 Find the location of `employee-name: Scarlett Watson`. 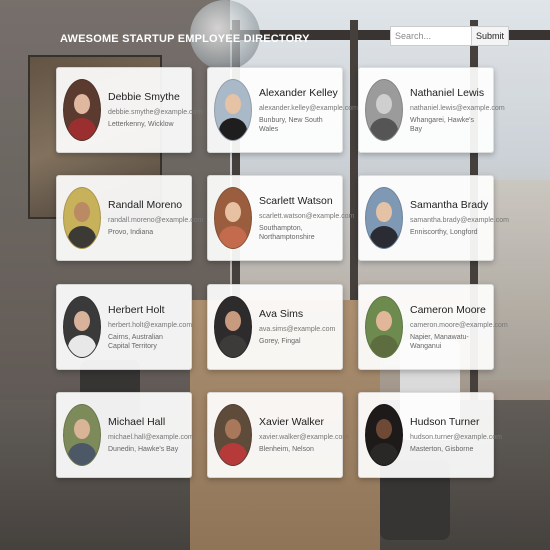

employee-name: Scarlett Watson is located at coordinates (296, 200).